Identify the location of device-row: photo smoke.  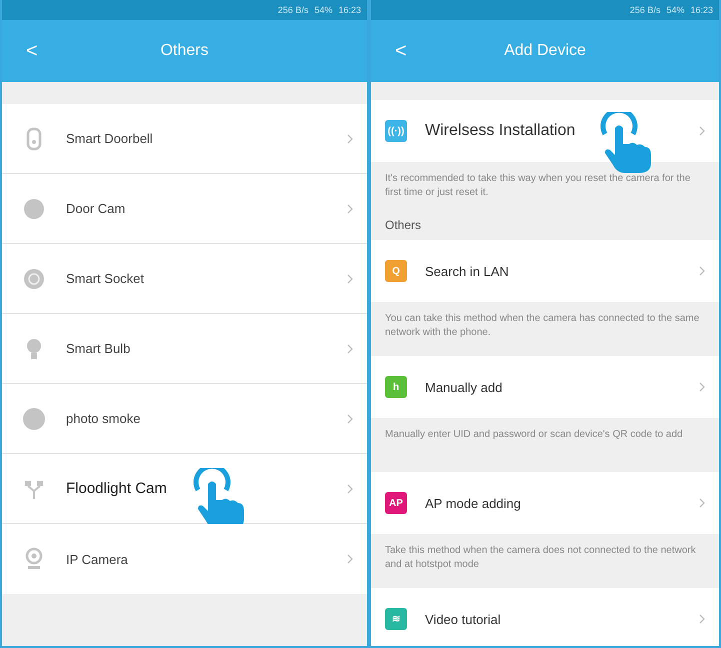
(184, 419).